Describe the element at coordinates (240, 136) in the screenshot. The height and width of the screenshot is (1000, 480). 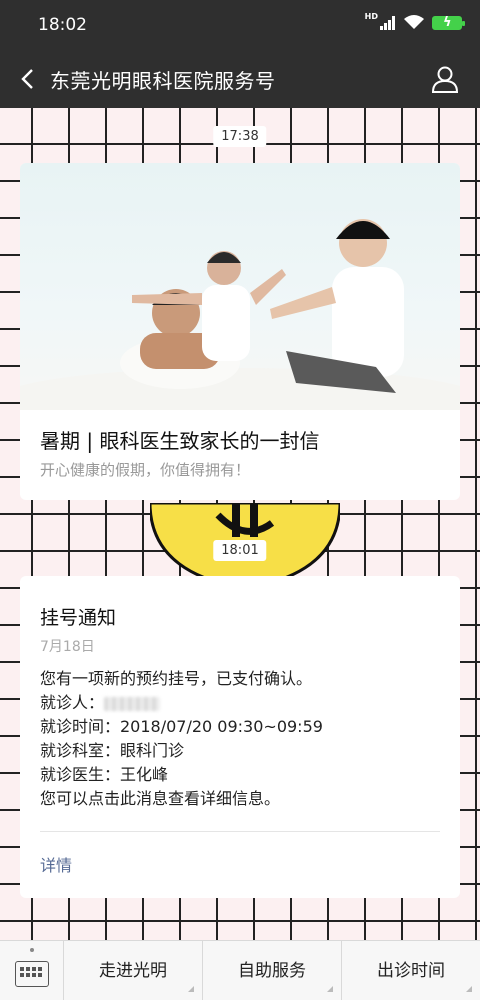
I see `message-timestamp: 17:38` at that location.